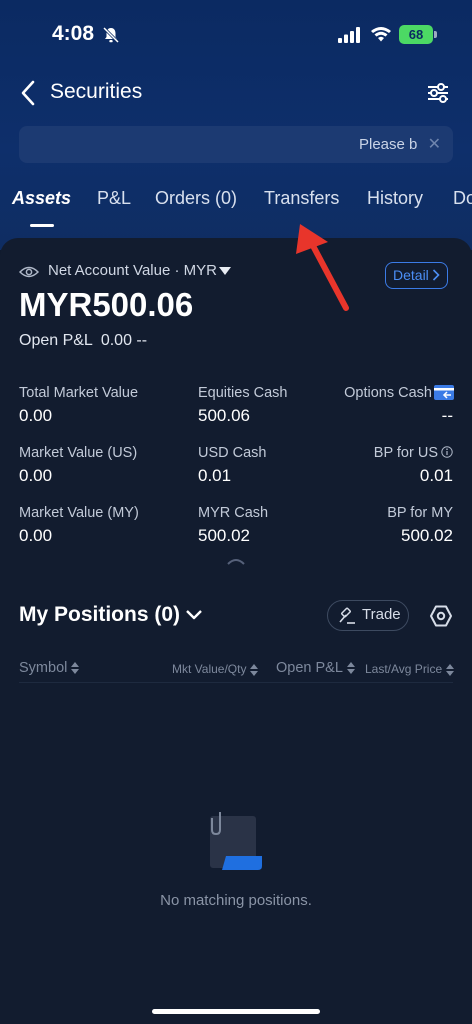  Describe the element at coordinates (215, 669) in the screenshot. I see `column-mkt-value-qty: Mkt Value/Qty` at that location.